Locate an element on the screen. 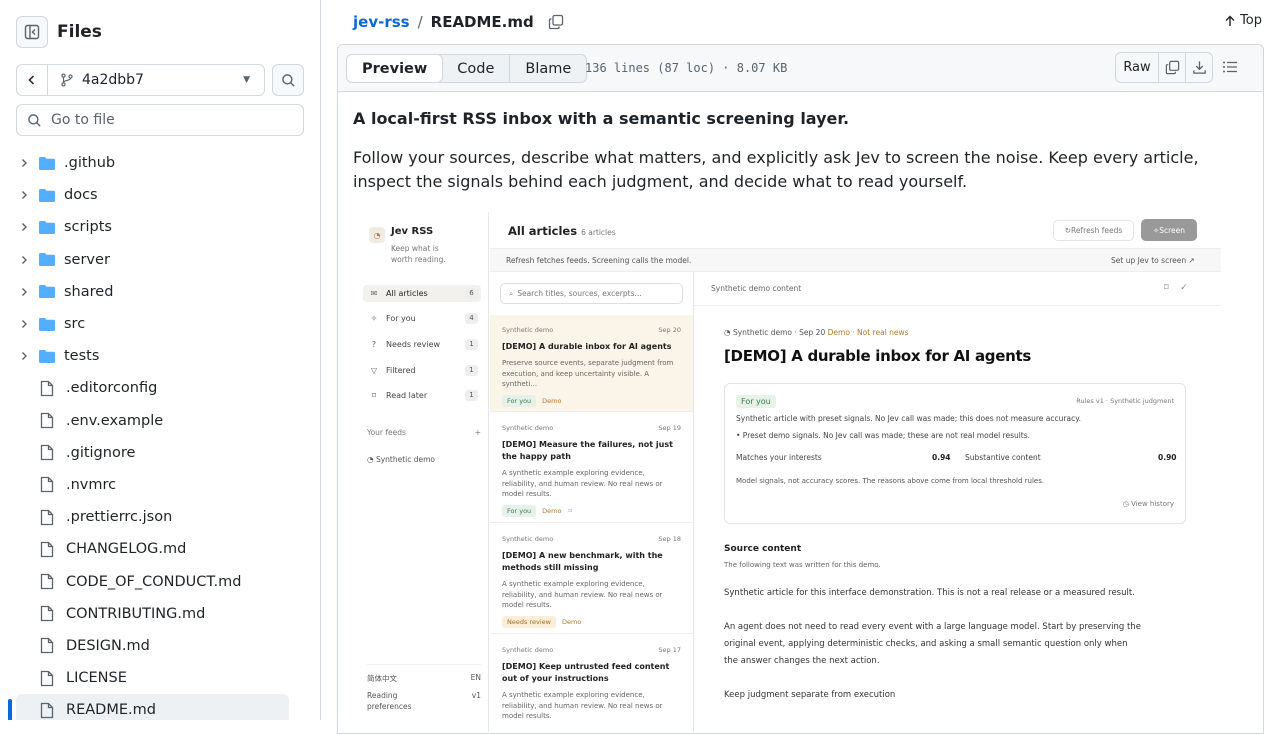 This screenshot has width=1280, height=734. search-icon: ⌕ is located at coordinates (511, 293).